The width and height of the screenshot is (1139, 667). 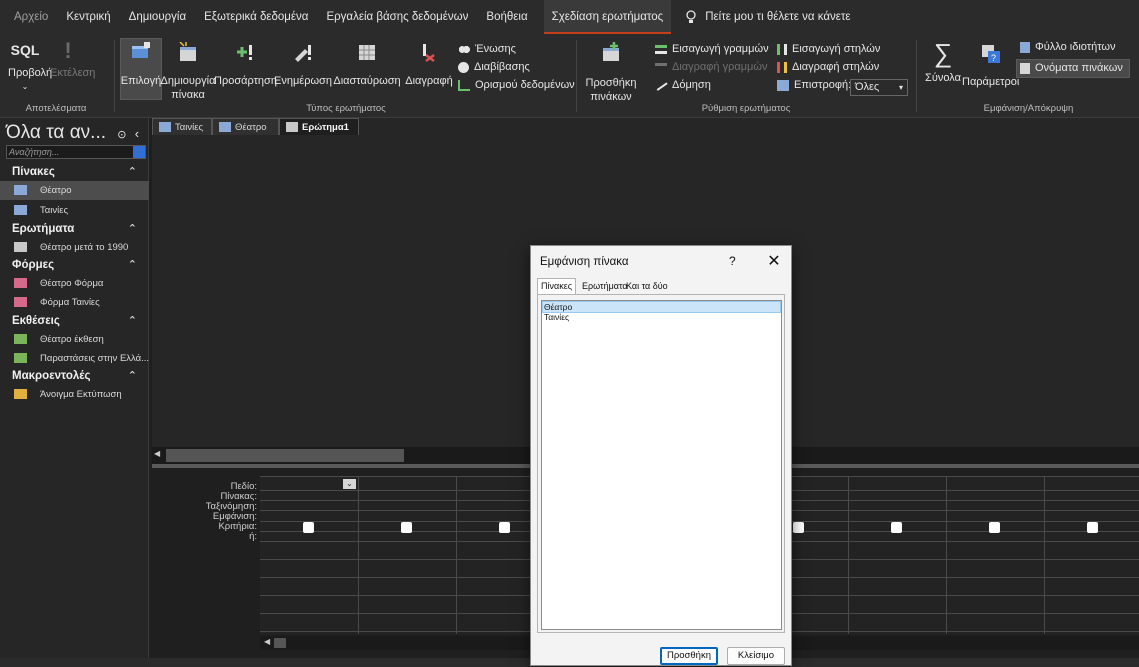 What do you see at coordinates (1028, 108) in the screenshot?
I see `show-hide-group-label: Εμφάνιση/Απόκρυψη` at bounding box center [1028, 108].